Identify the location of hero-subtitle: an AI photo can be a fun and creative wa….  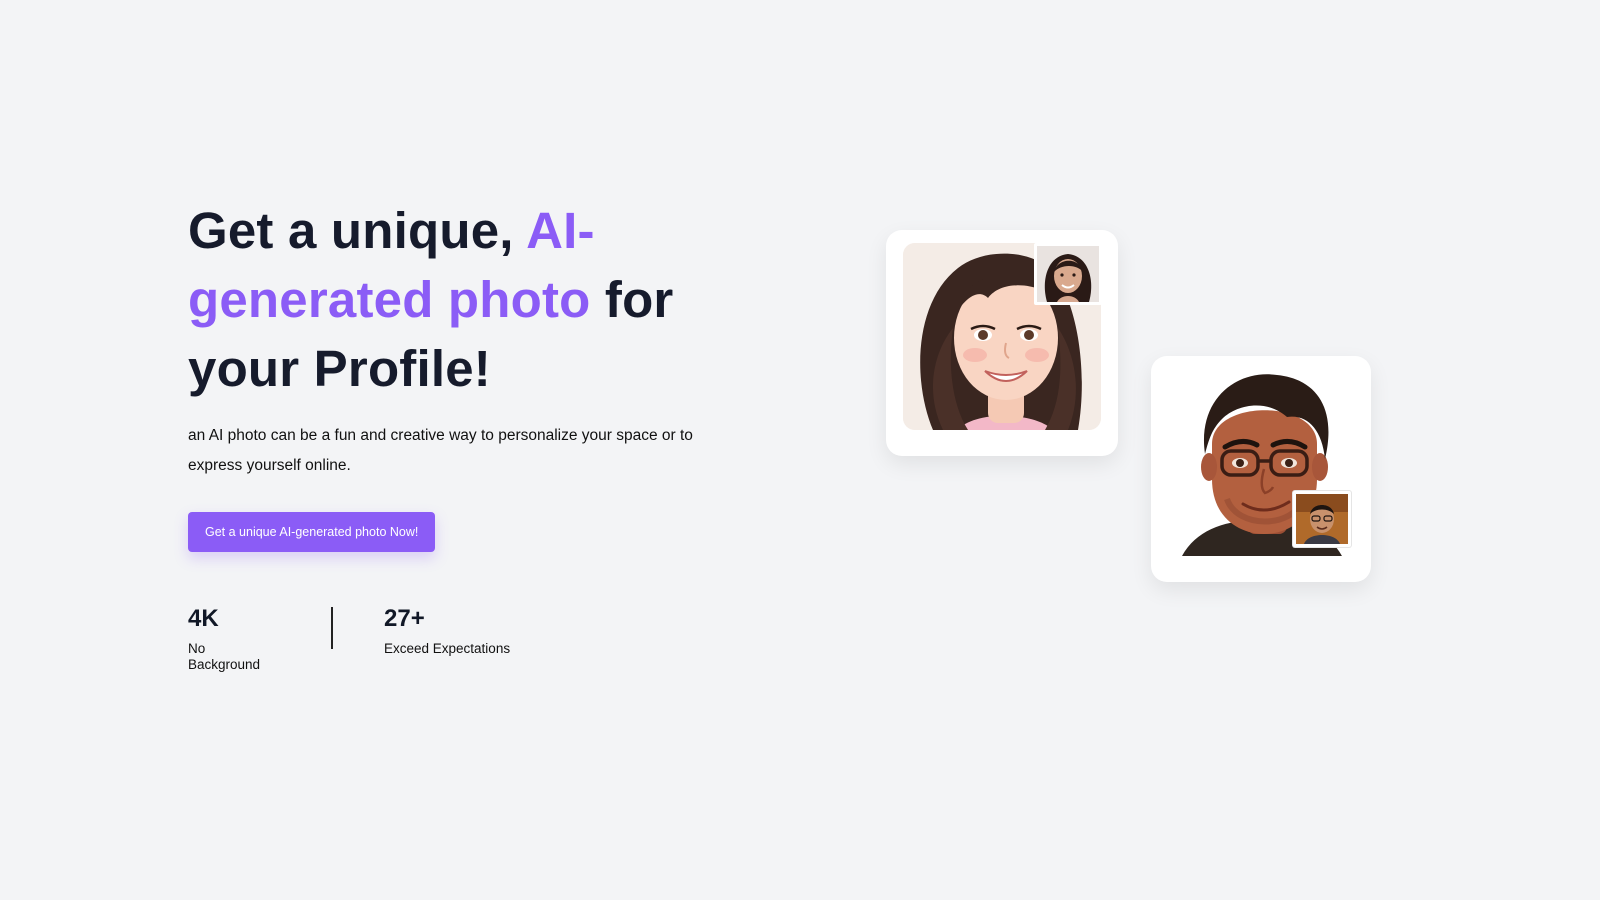
(440, 450).